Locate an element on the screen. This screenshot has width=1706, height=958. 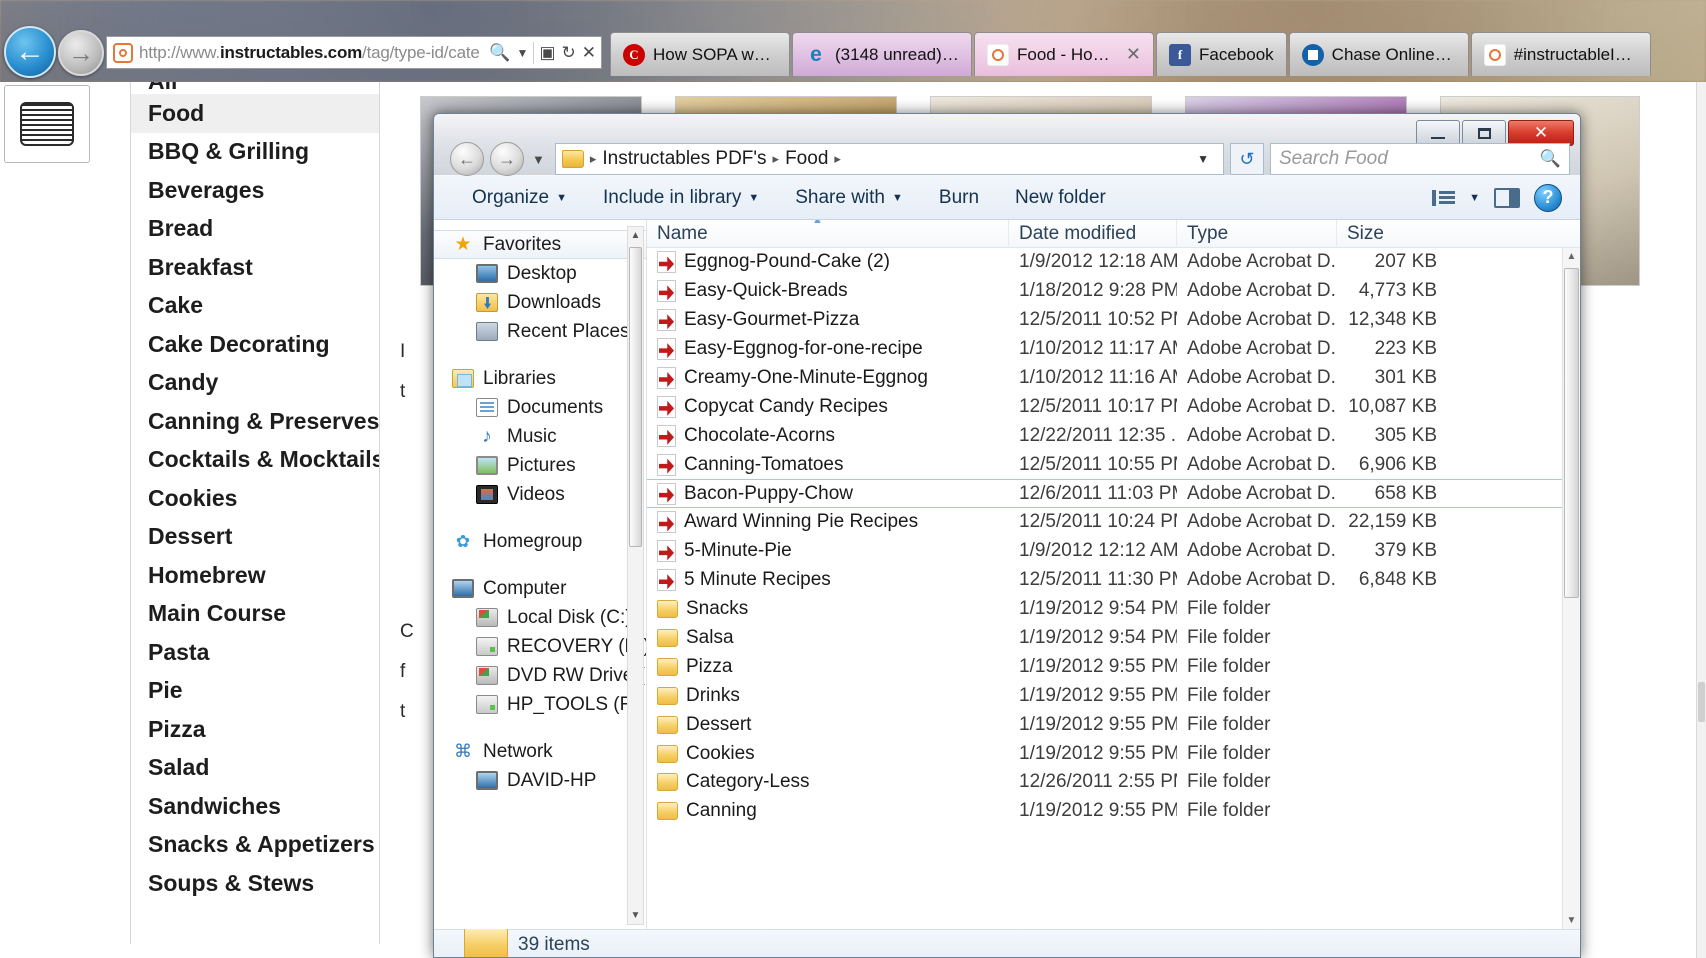
navigation-scrollbar-thumb is located at coordinates (635, 397).